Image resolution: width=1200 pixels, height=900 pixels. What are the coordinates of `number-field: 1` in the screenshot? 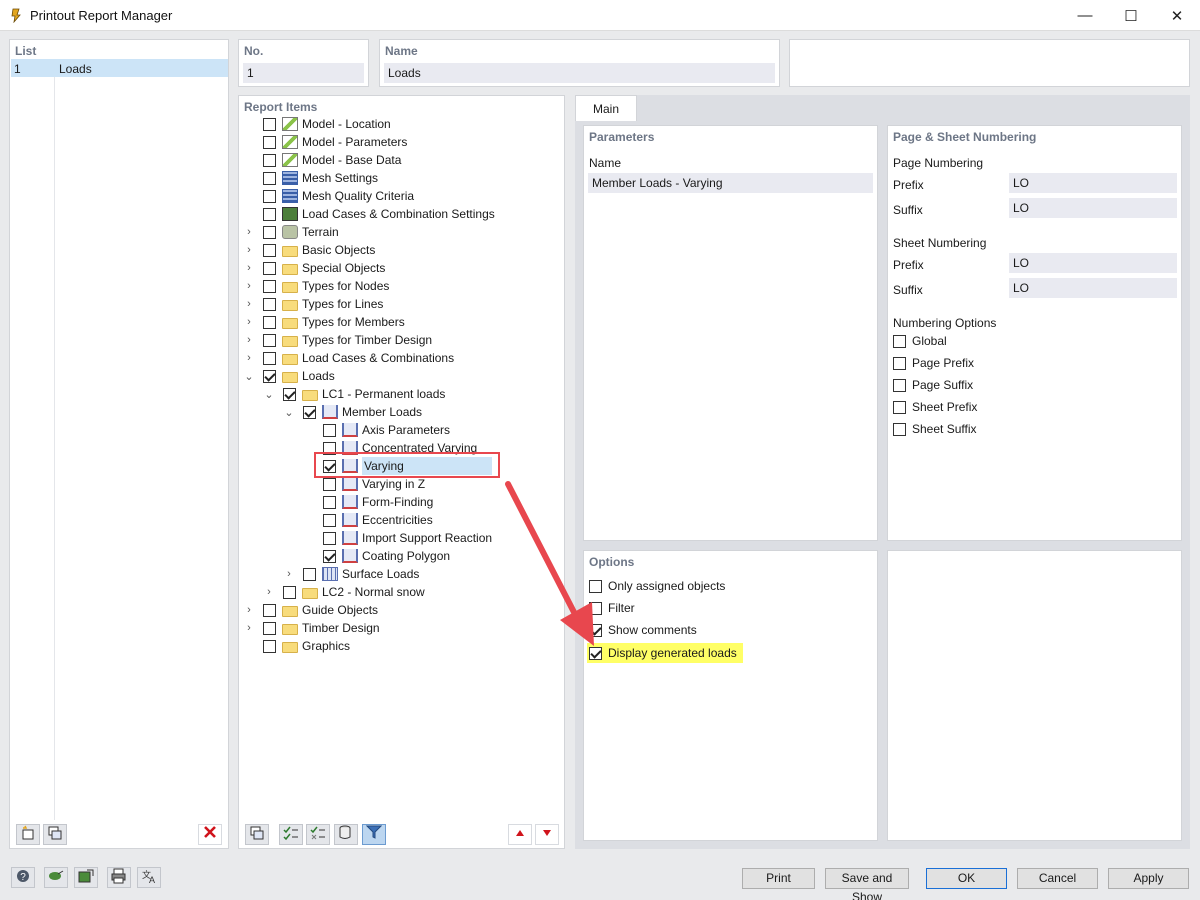 It's located at (303, 73).